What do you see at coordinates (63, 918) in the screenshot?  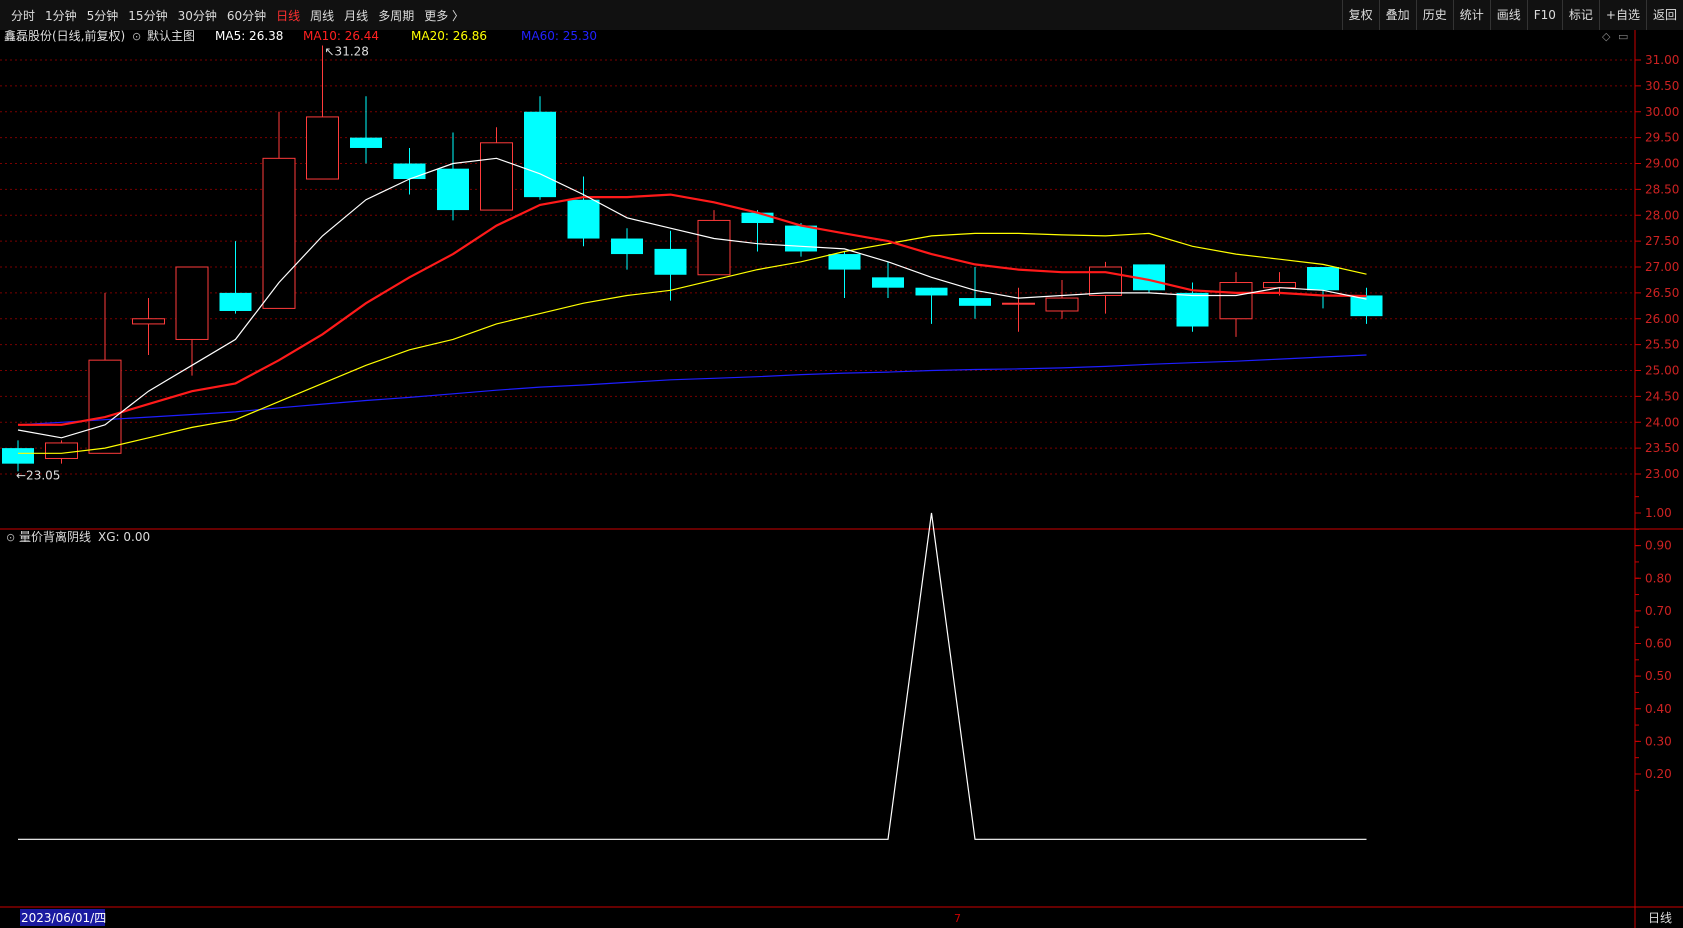 I see `date-label: 2023/06/01/四` at bounding box center [63, 918].